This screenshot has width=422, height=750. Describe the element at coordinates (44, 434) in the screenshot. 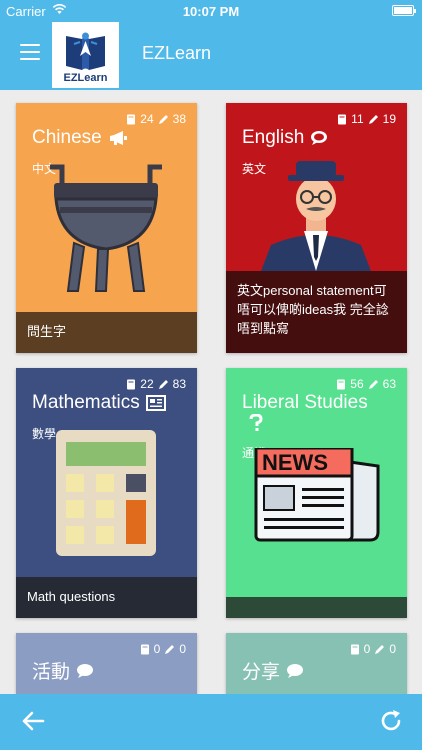

I see `card-subtitle: 數學` at that location.